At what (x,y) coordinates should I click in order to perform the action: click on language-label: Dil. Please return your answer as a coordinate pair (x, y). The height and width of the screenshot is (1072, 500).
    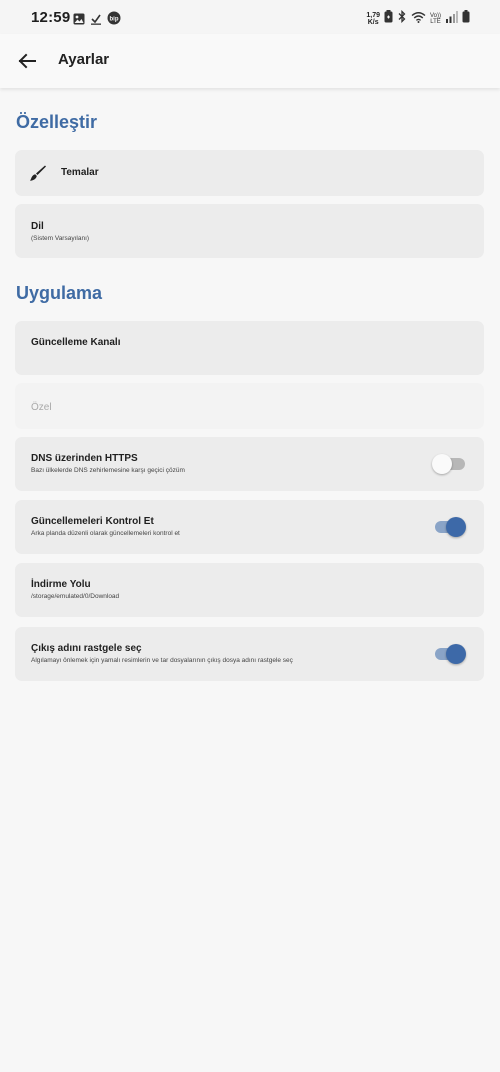
    Looking at the image, I should click on (37, 226).